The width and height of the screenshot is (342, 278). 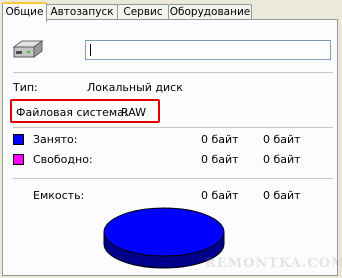 I want to click on tab-tools: Сервис, so click(x=143, y=12).